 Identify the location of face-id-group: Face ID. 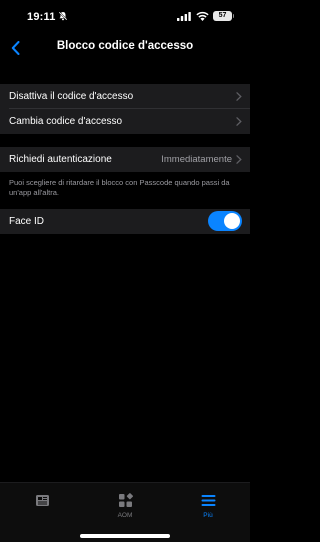
(125, 221).